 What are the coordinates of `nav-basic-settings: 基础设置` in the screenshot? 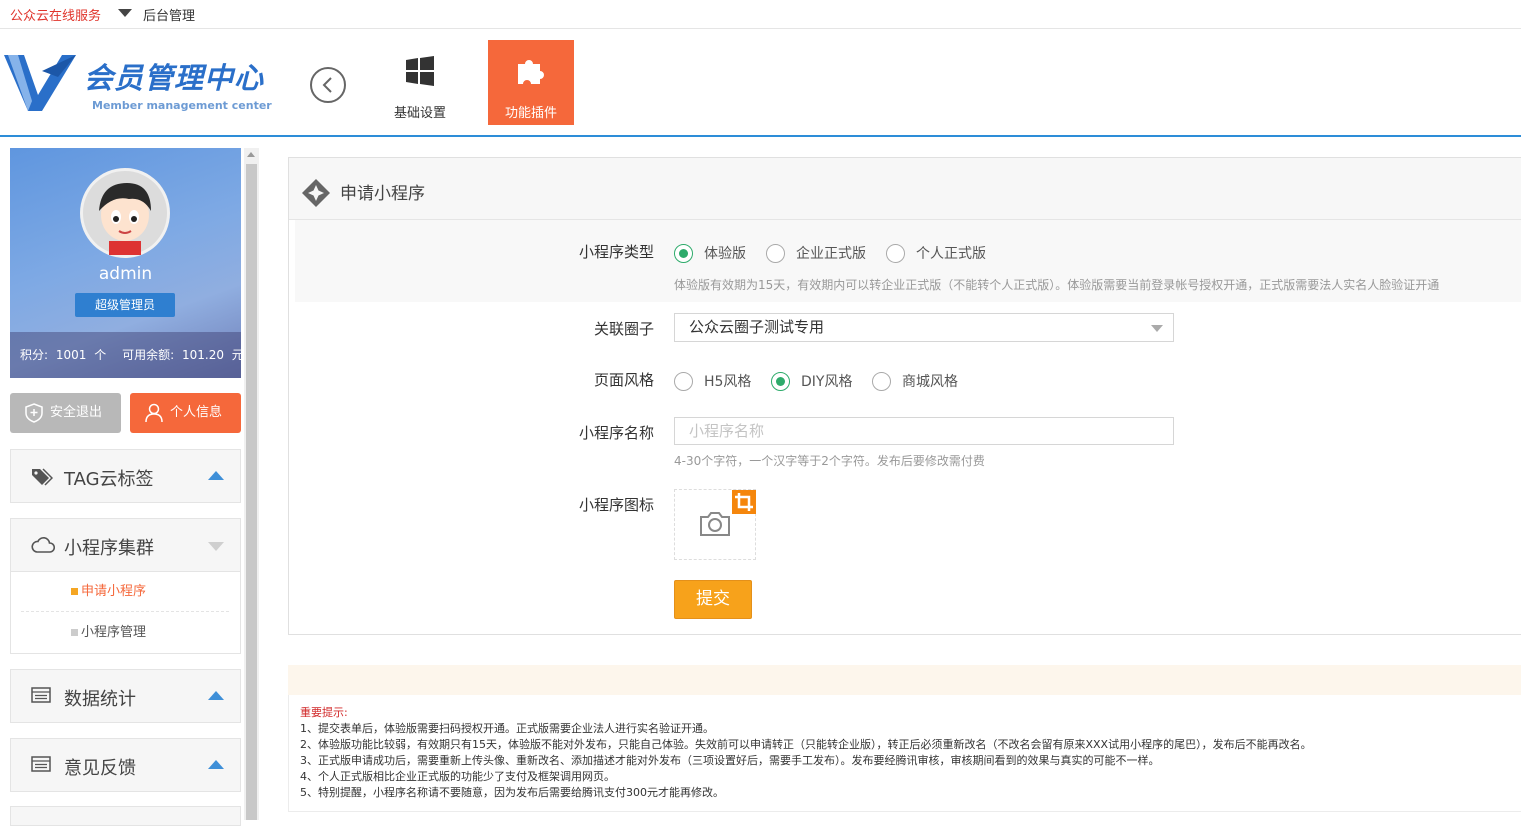 It's located at (420, 82).